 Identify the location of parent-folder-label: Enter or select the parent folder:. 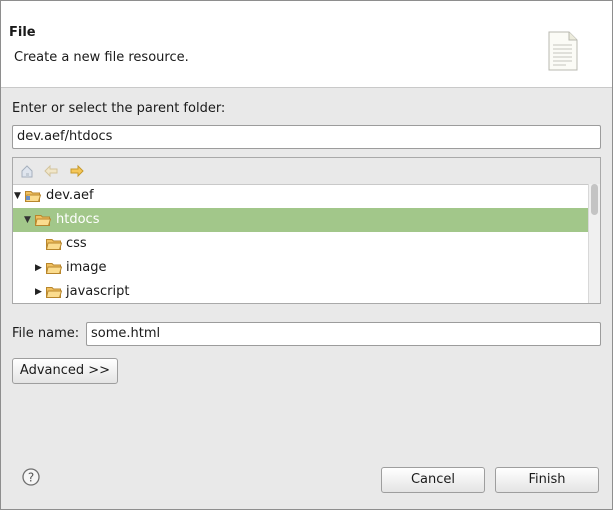
(119, 108).